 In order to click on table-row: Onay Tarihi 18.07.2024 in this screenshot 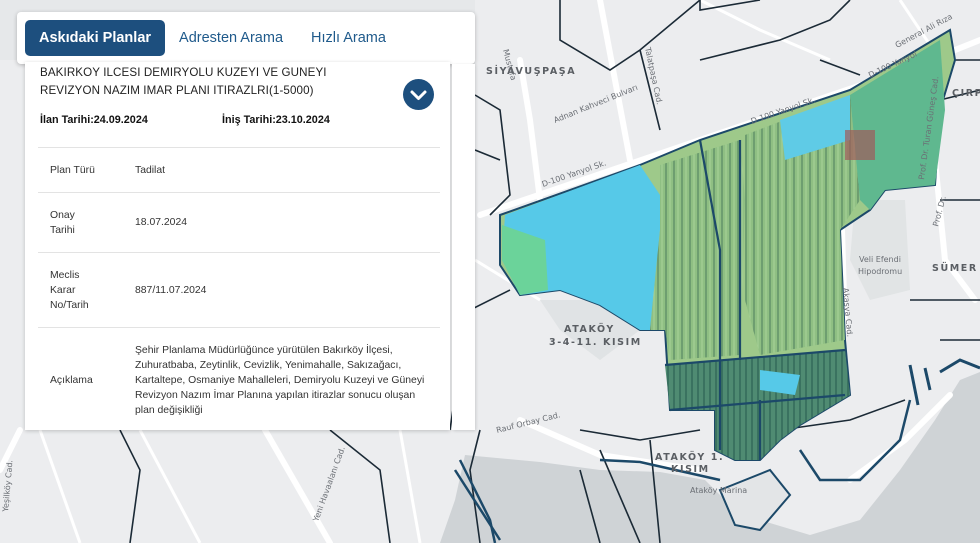, I will do `click(239, 222)`.